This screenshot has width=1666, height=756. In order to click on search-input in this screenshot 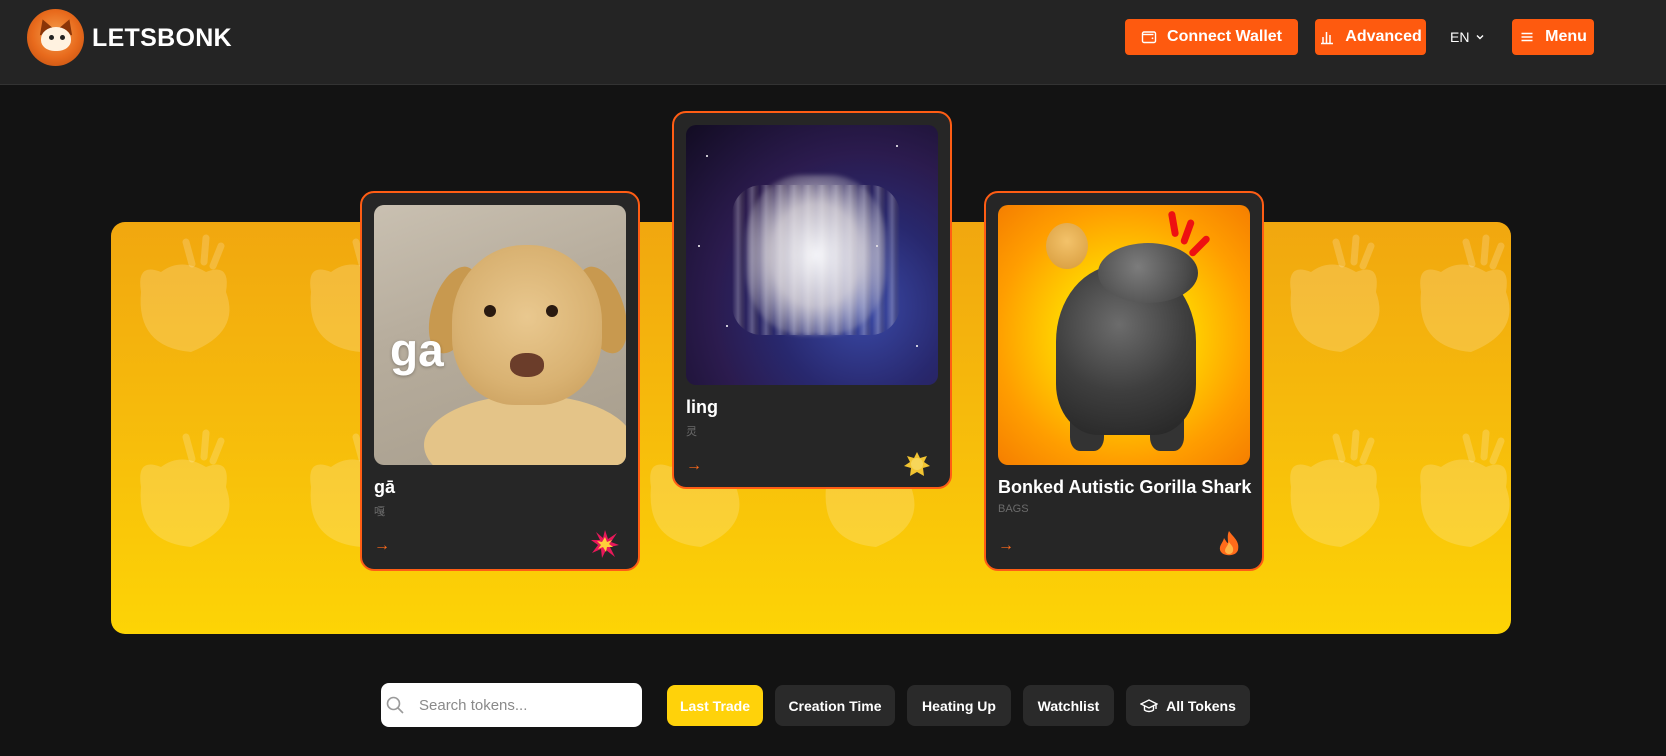, I will do `click(526, 705)`.